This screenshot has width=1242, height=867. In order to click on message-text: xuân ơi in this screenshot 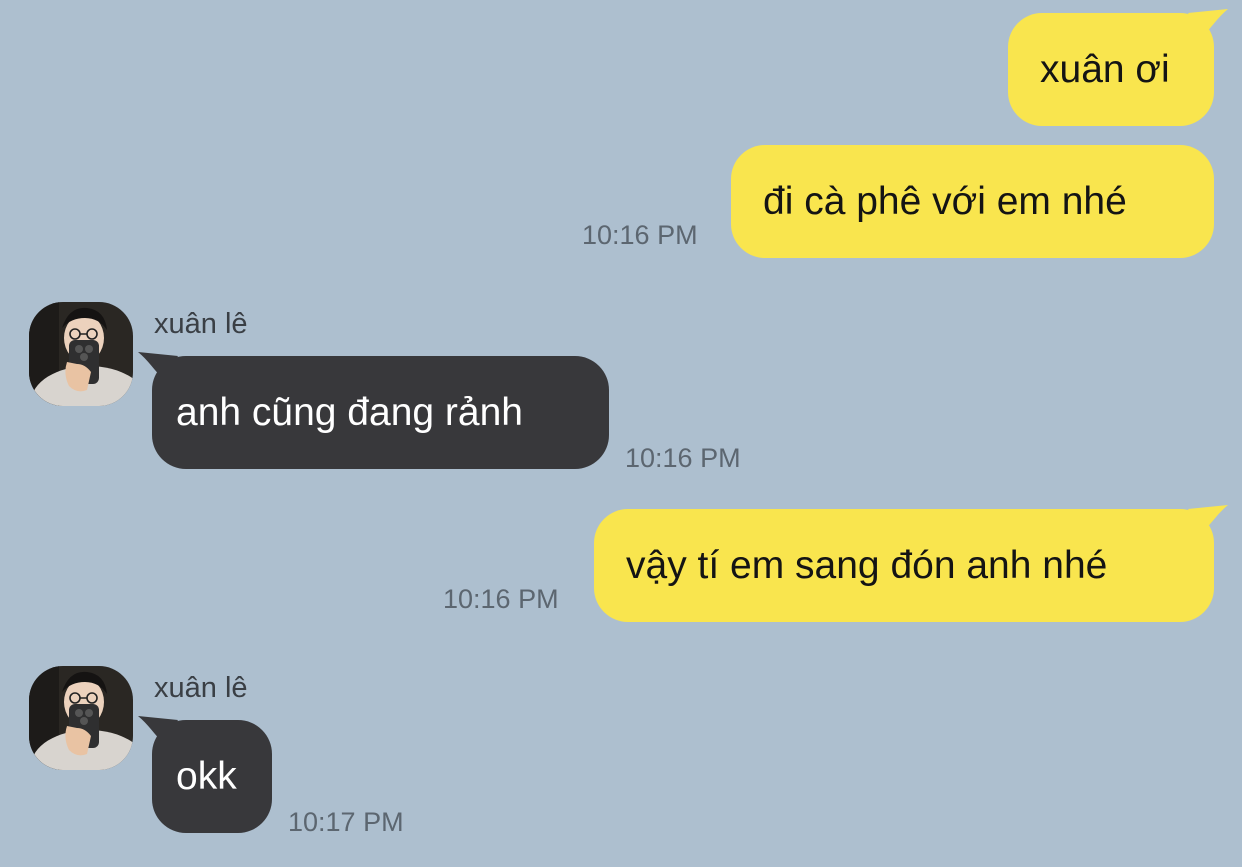, I will do `click(1105, 69)`.